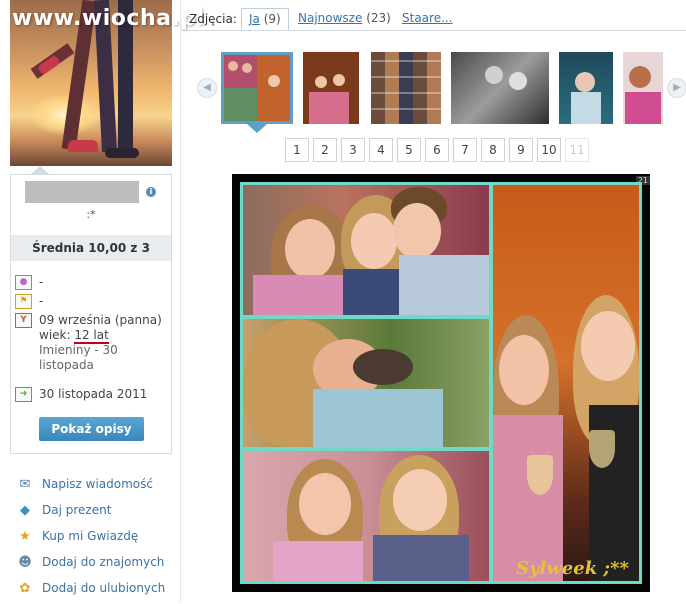  What do you see at coordinates (90, 536) in the screenshot?
I see `action-label: Kup mi Gwiazdę` at bounding box center [90, 536].